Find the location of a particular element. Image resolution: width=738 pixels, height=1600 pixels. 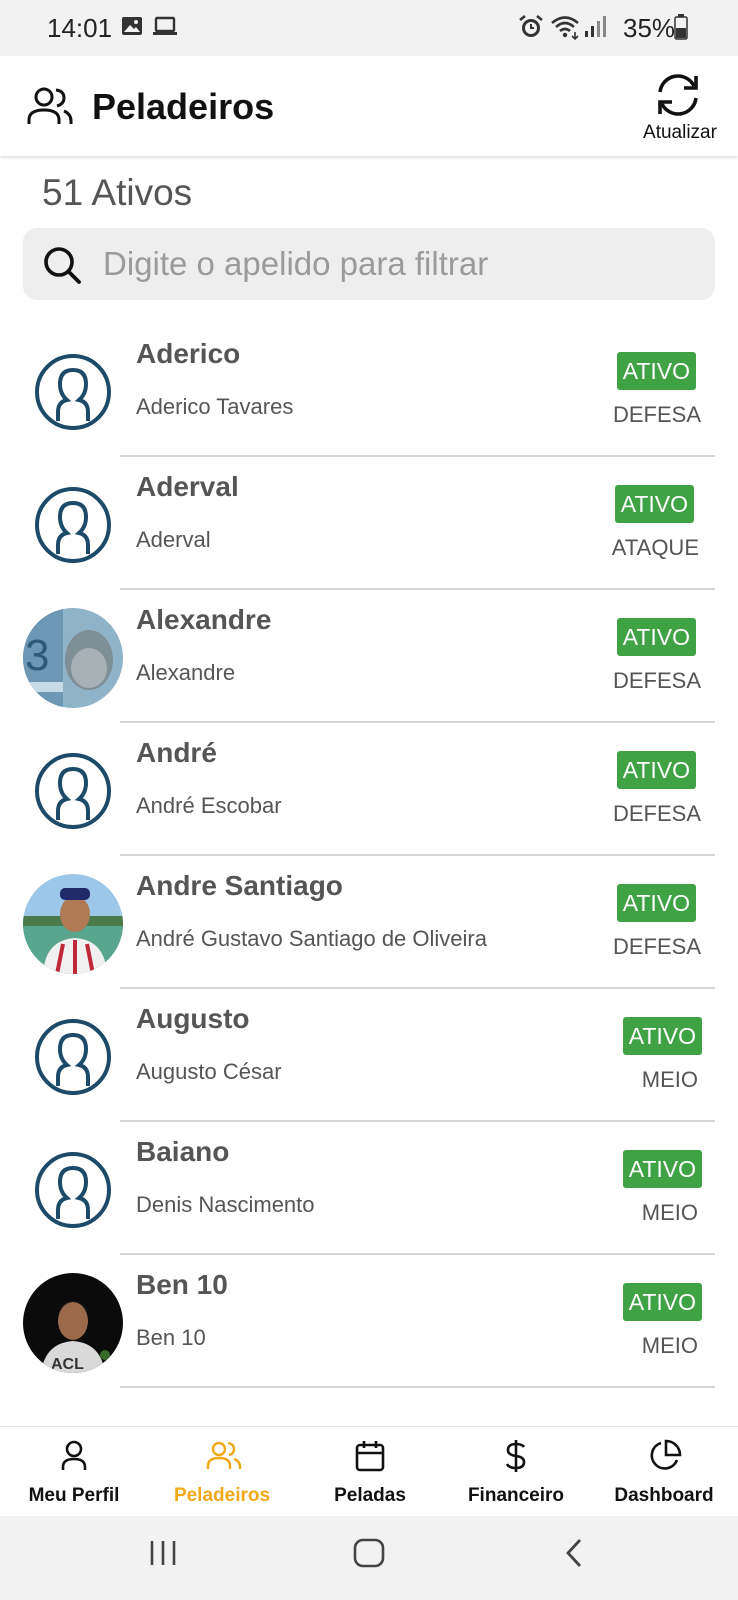

player-nickname: Andre Santiago is located at coordinates (239, 885).